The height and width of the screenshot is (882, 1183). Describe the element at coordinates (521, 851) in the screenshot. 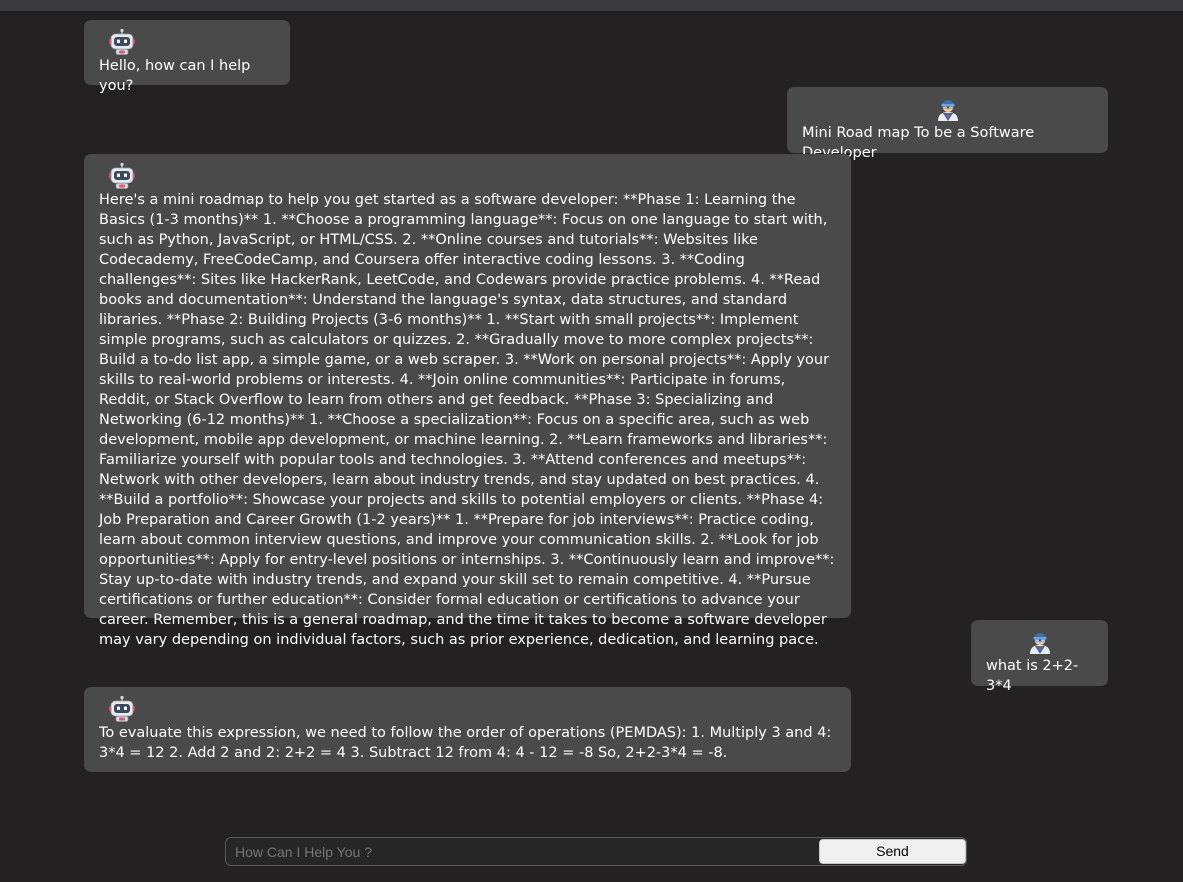

I see `chat-input` at that location.